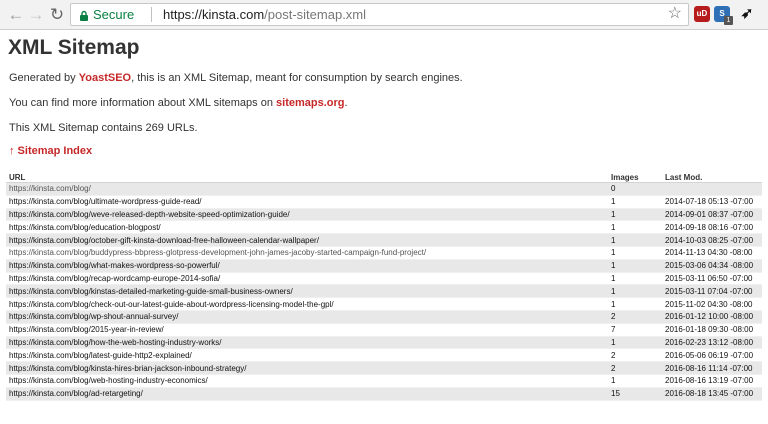  What do you see at coordinates (712, 343) in the screenshot?
I see `last-modified: 2016-02-23 13:12 -08:00` at bounding box center [712, 343].